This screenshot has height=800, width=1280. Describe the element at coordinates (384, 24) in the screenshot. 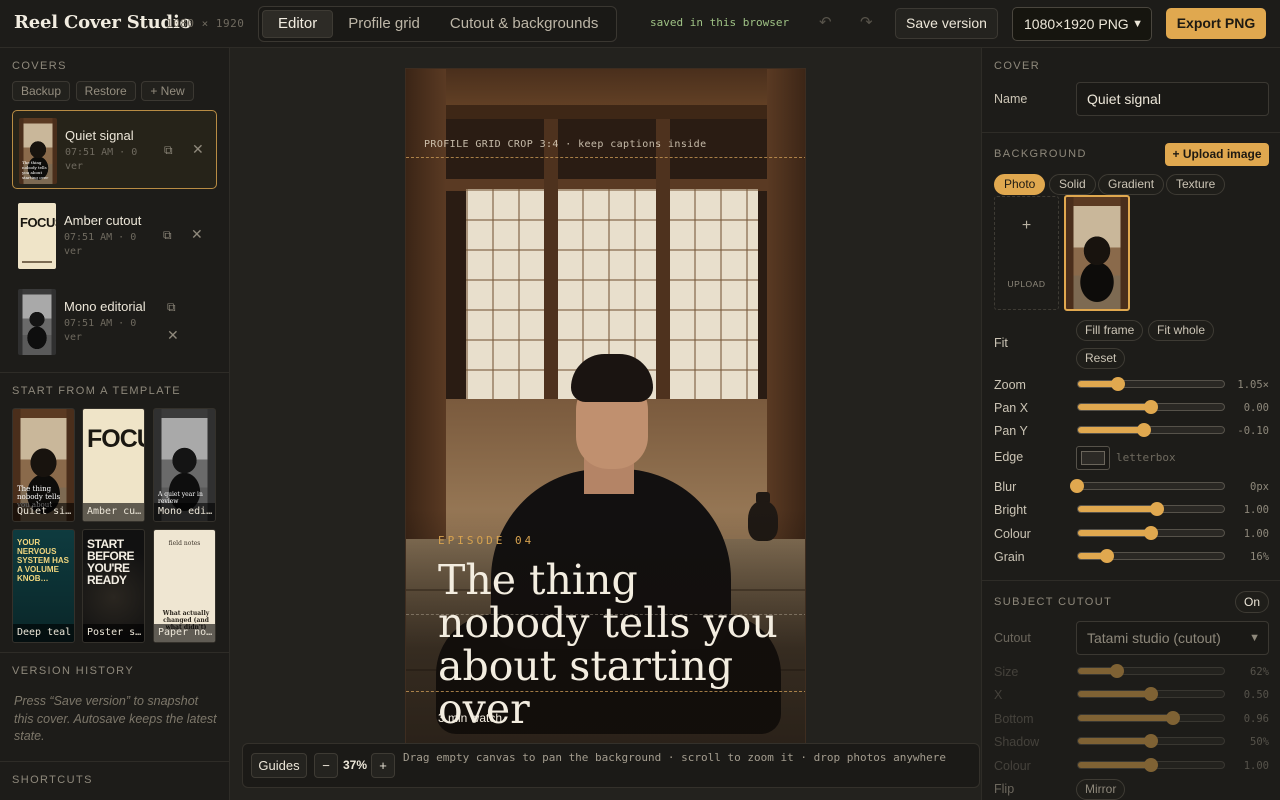

I see `tab-profile-grid: Profile grid` at that location.